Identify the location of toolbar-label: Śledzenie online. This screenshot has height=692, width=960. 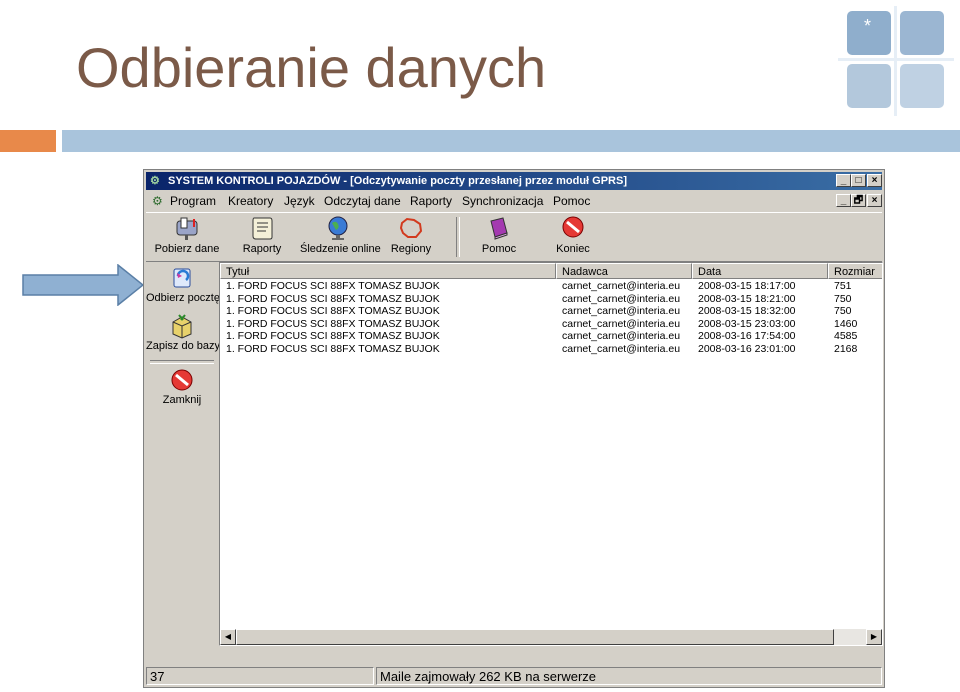
(340, 249).